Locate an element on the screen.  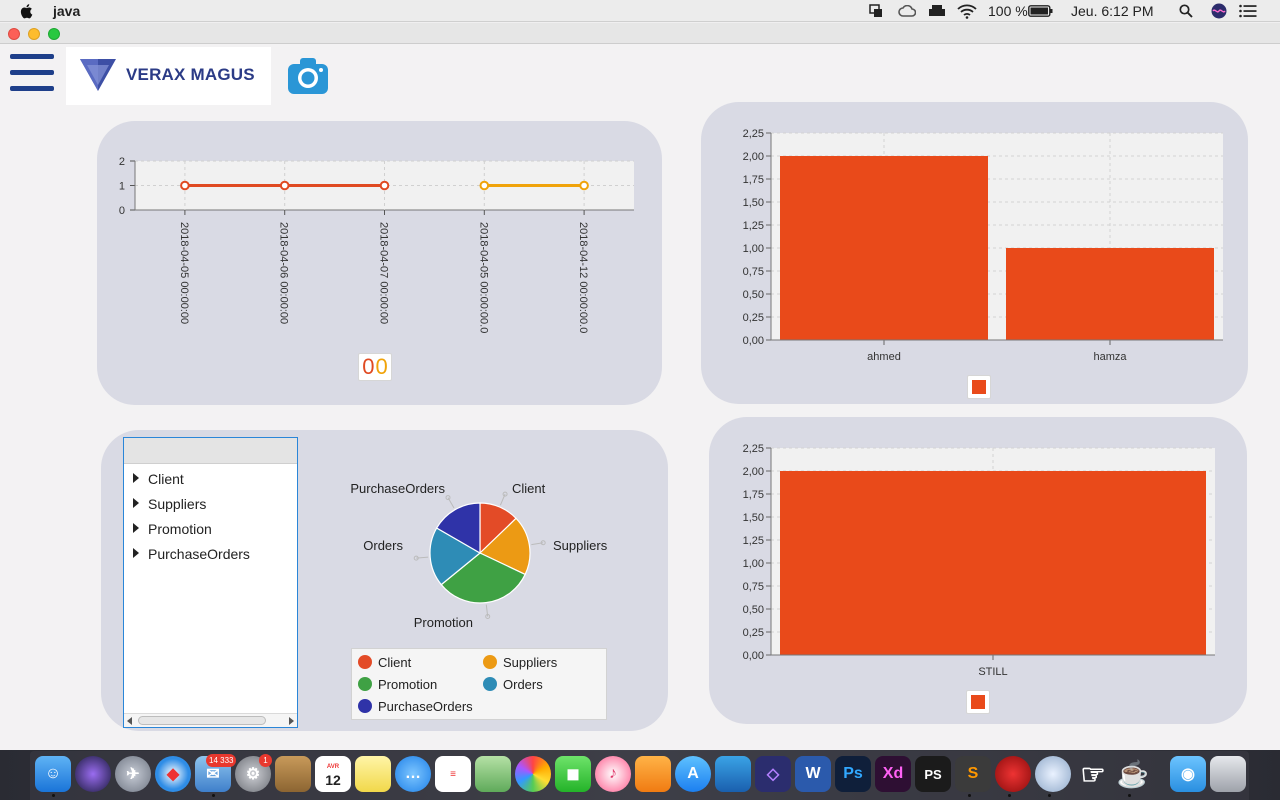
apple-menu-icon is located at coordinates (27, 11).